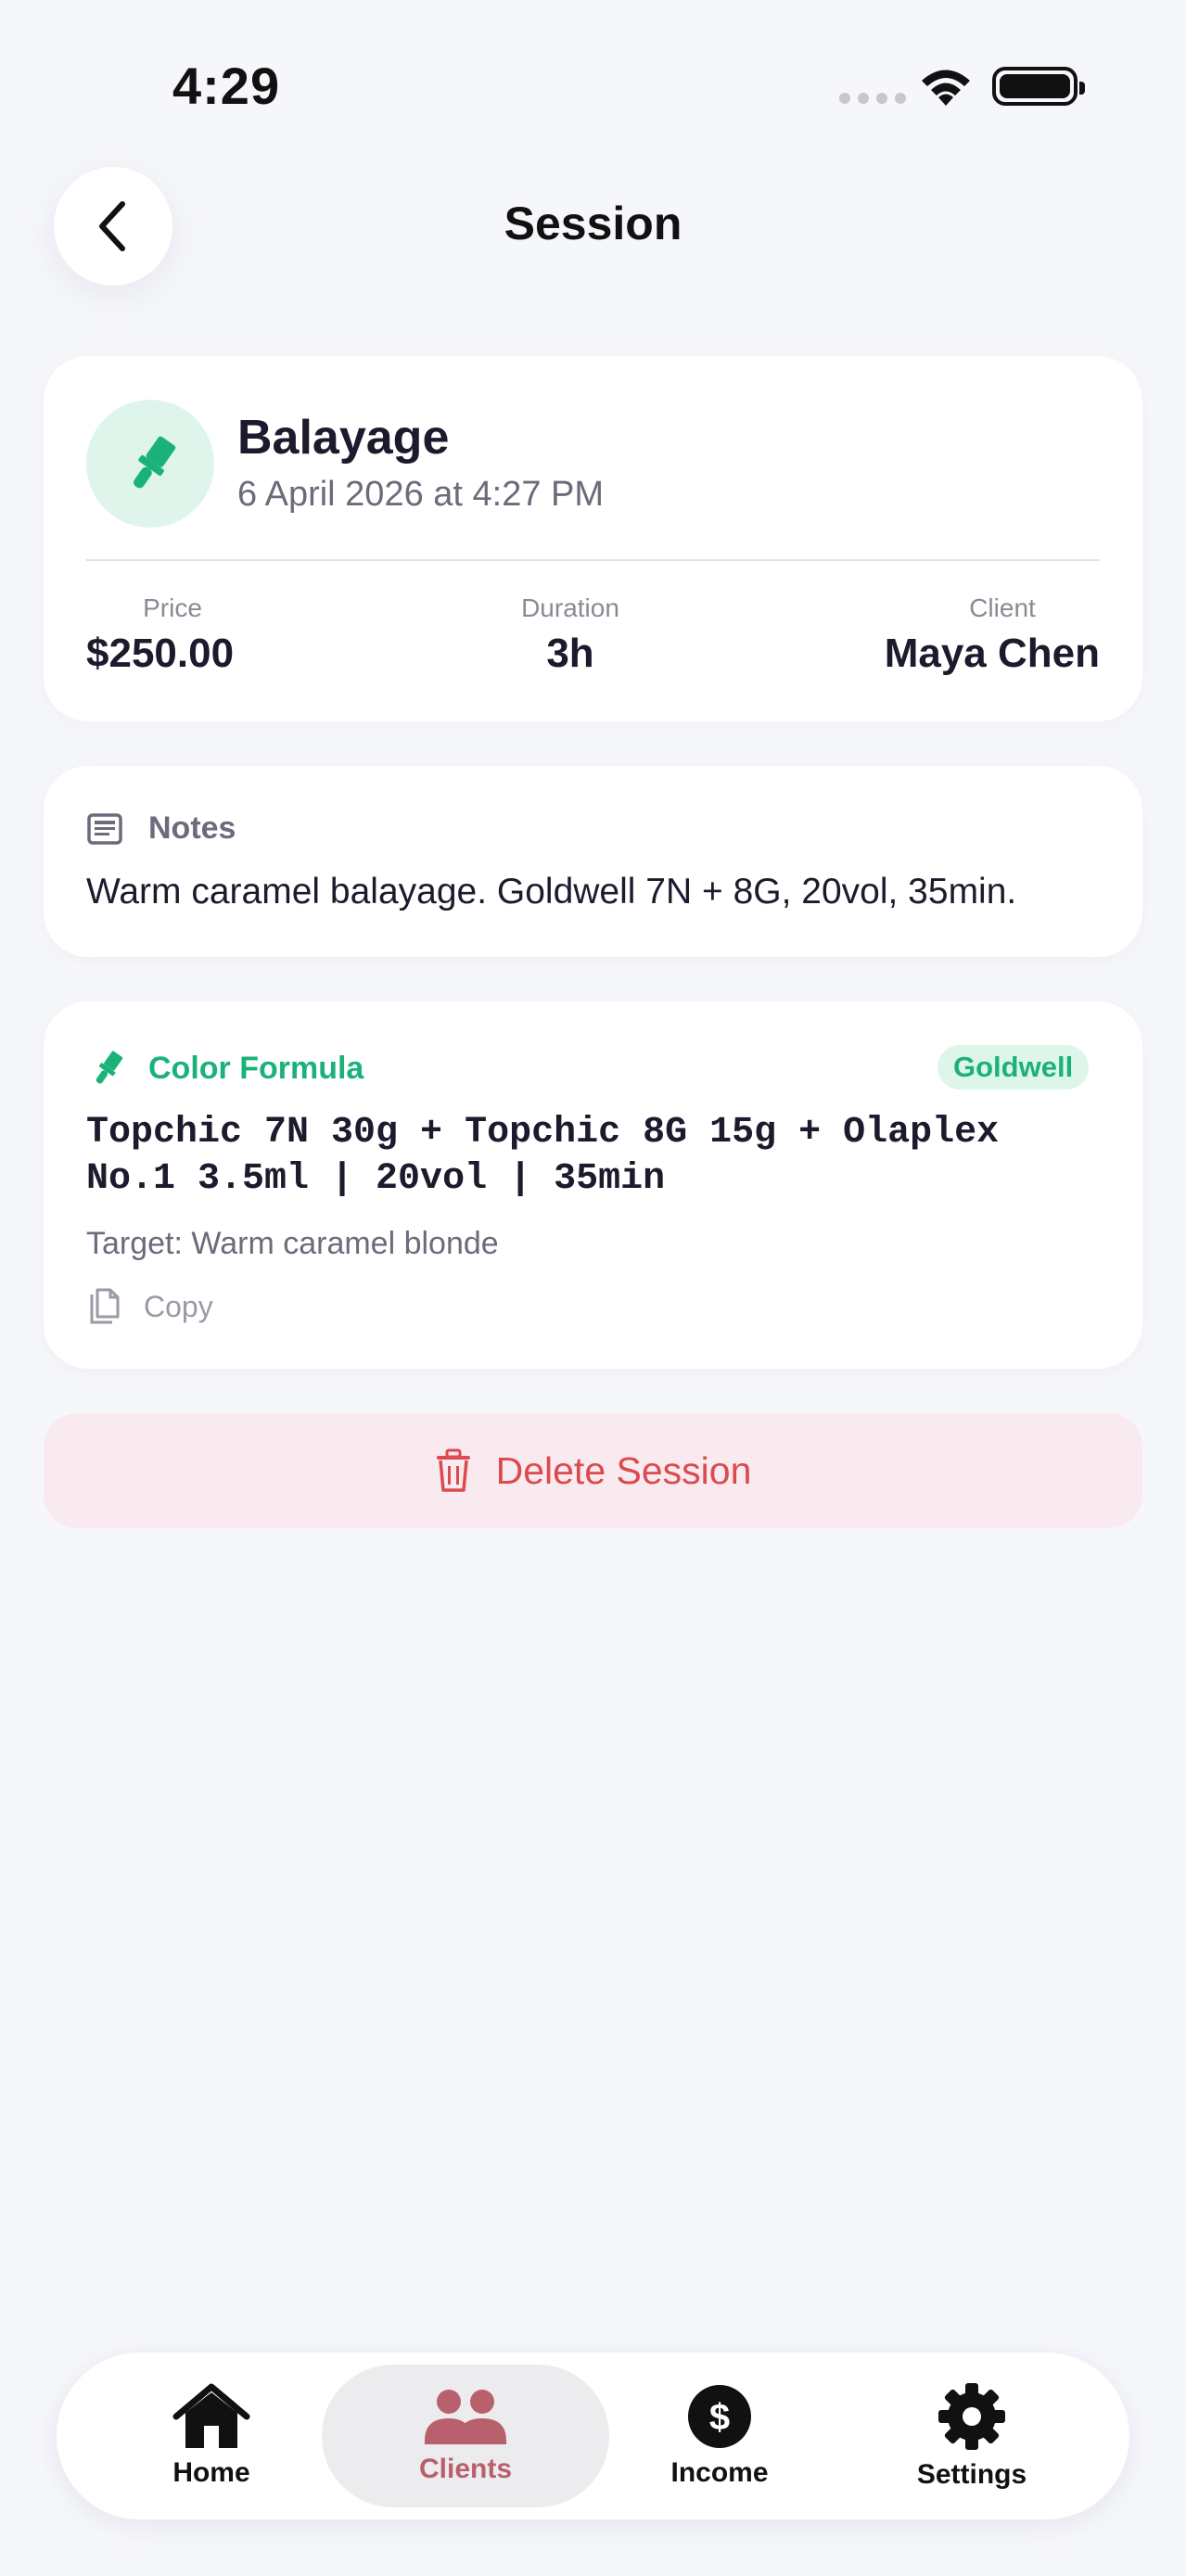  Describe the element at coordinates (623, 1470) in the screenshot. I see `delete-label: Delete Session` at that location.